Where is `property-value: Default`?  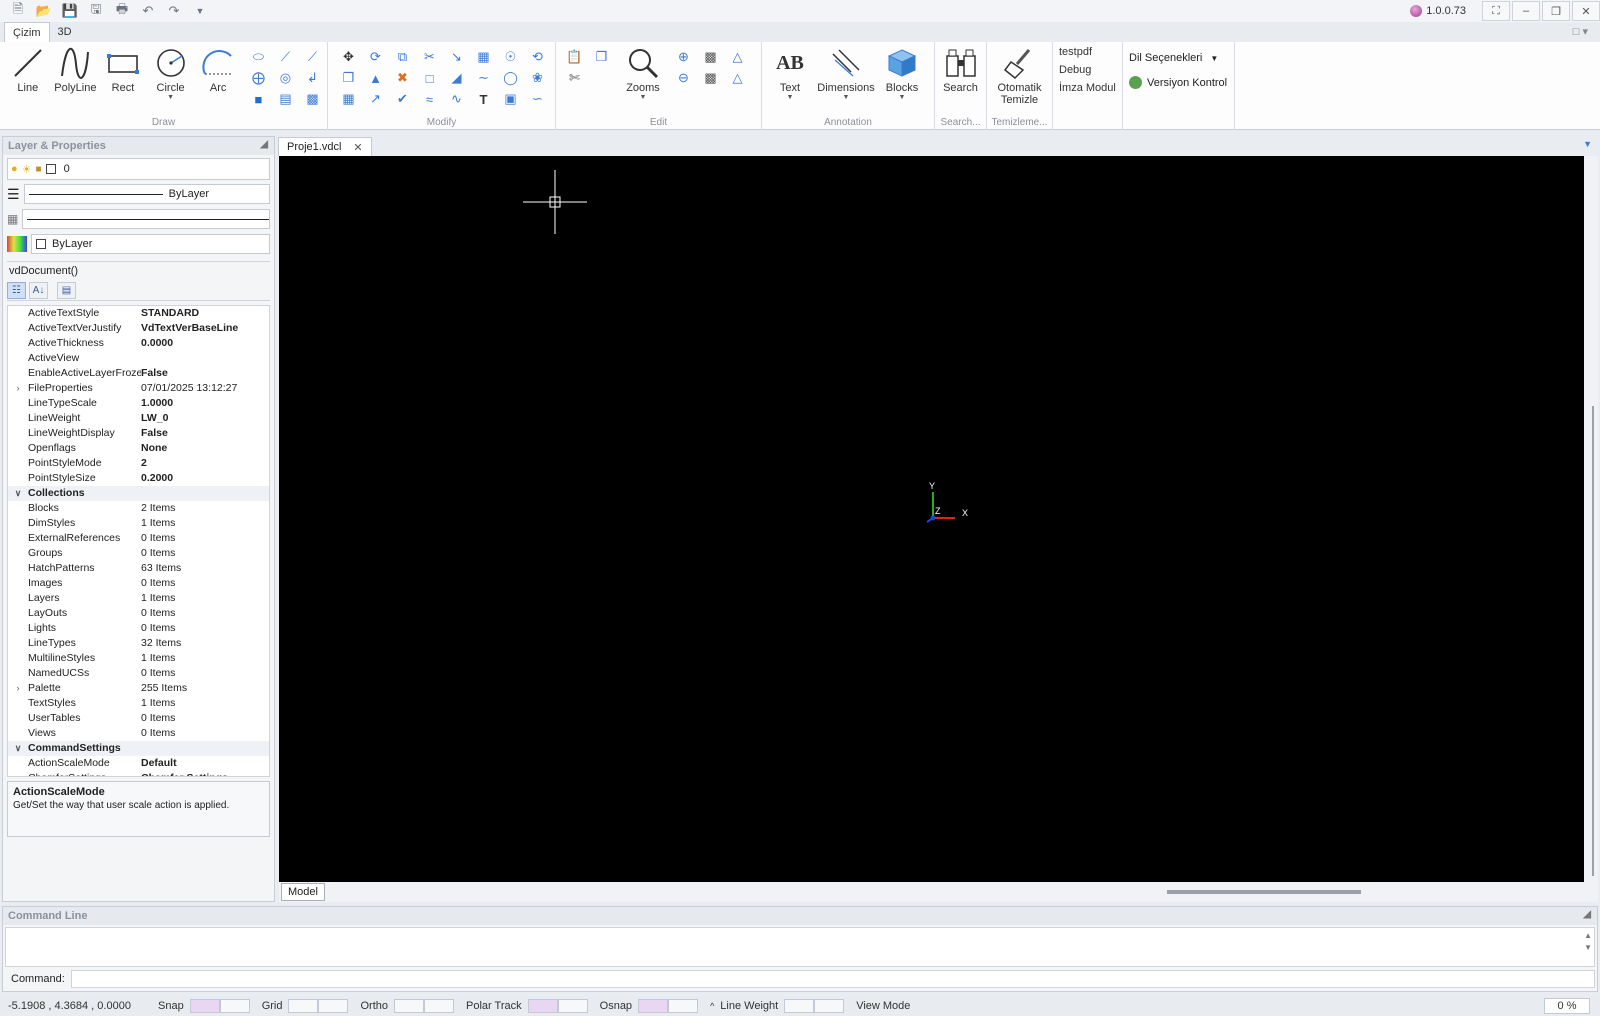
property-value: Default is located at coordinates (205, 763).